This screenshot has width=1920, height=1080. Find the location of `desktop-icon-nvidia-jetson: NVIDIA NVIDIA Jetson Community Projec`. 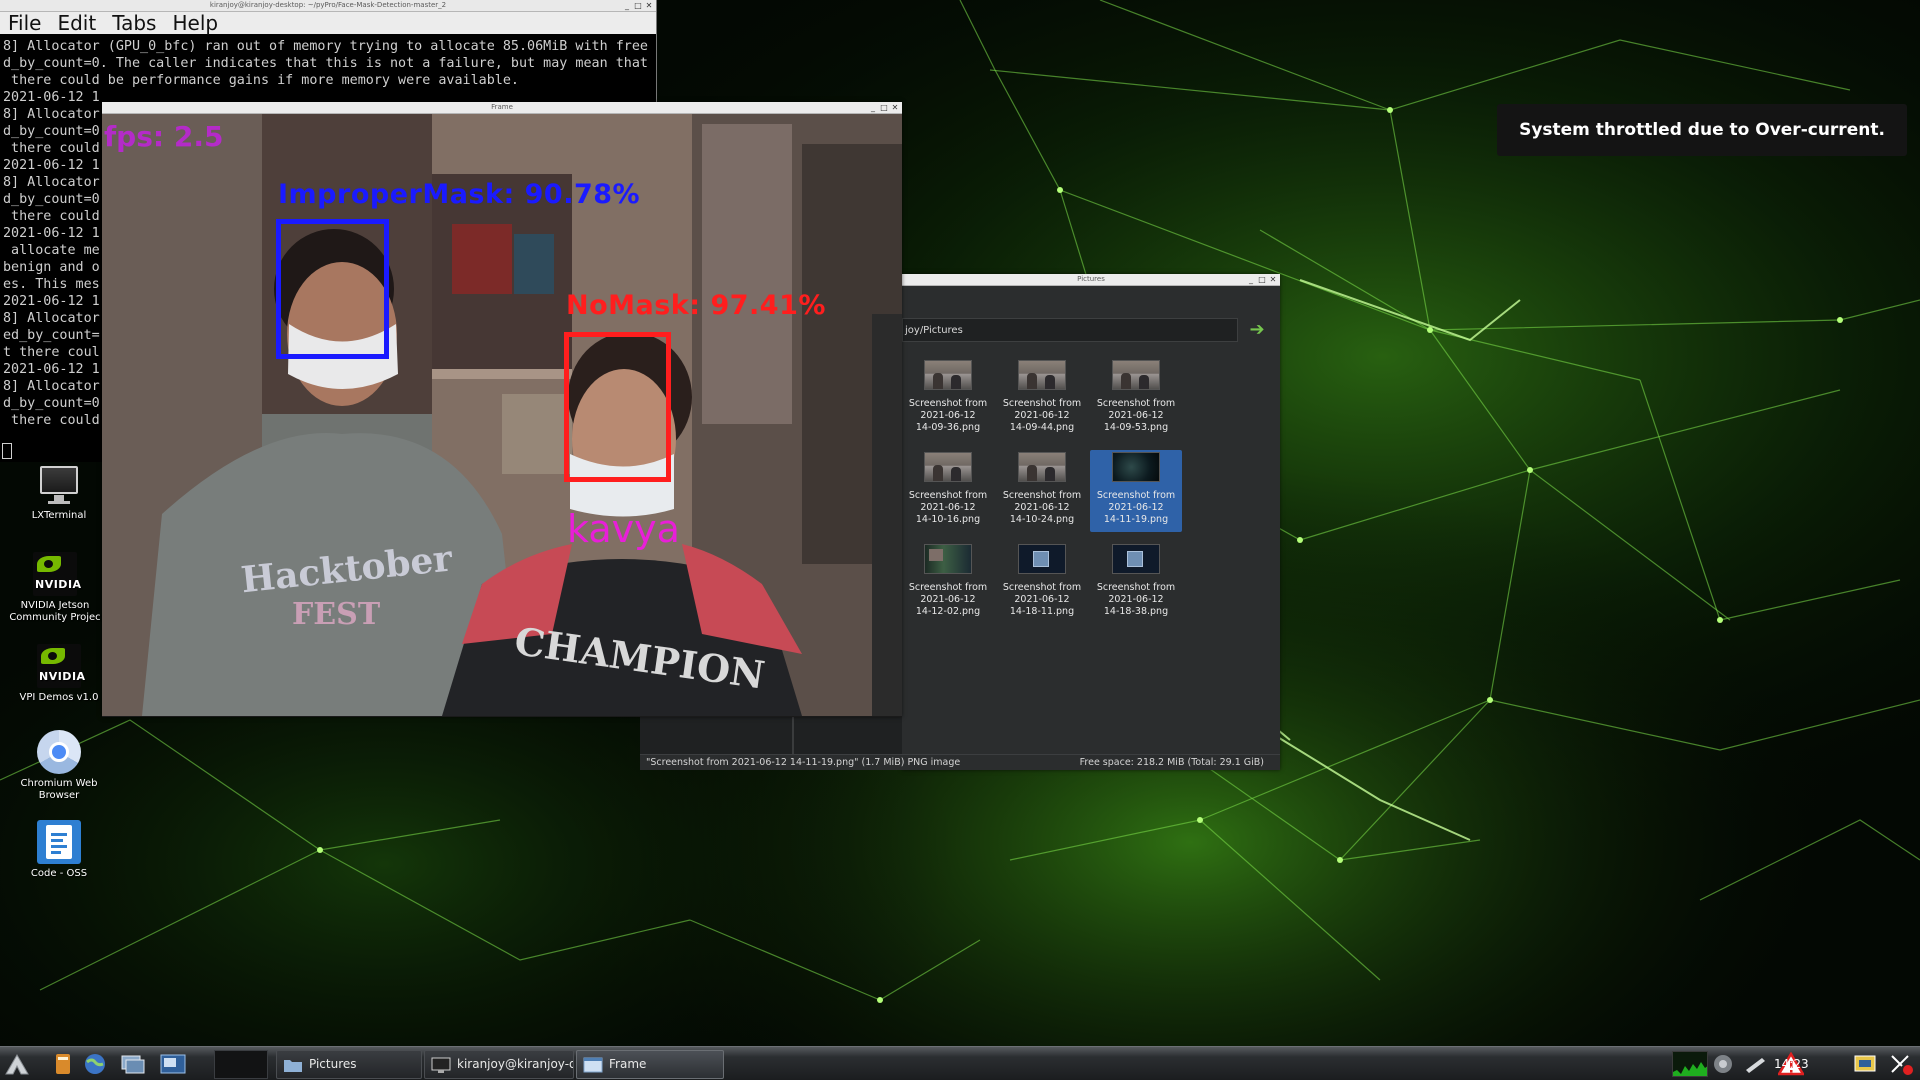

desktop-icon-nvidia-jetson: NVIDIA NVIDIA Jetson Community Projec is located at coordinates (55, 588).